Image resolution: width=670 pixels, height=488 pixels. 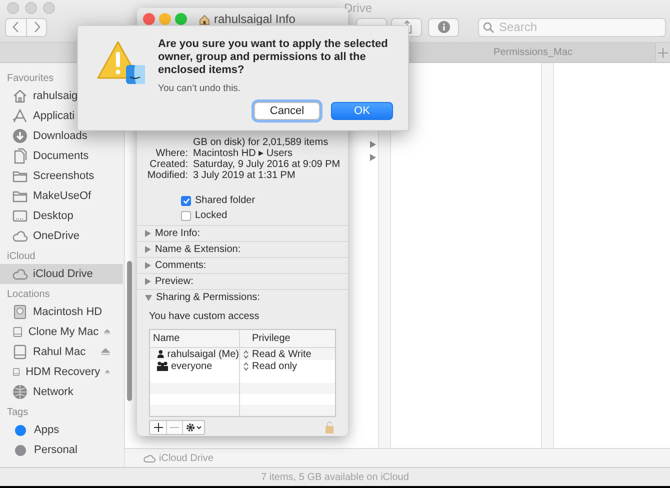 I want to click on section-header: Preview:, so click(x=242, y=281).